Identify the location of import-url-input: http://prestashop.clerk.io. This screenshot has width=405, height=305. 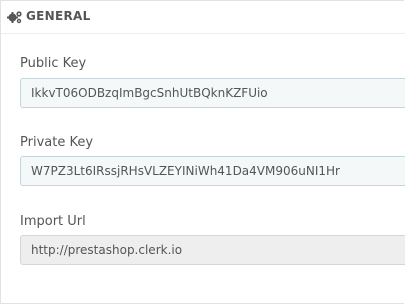
(212, 250).